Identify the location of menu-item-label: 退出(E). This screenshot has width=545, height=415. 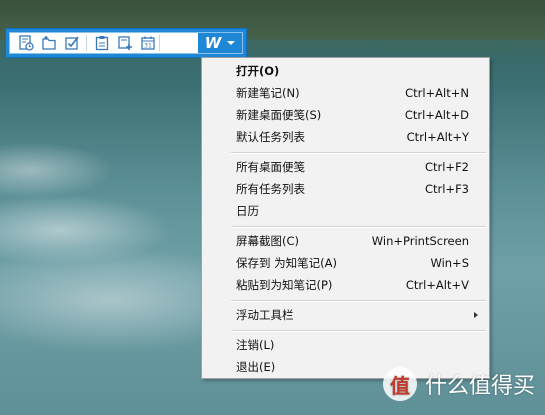
(256, 367).